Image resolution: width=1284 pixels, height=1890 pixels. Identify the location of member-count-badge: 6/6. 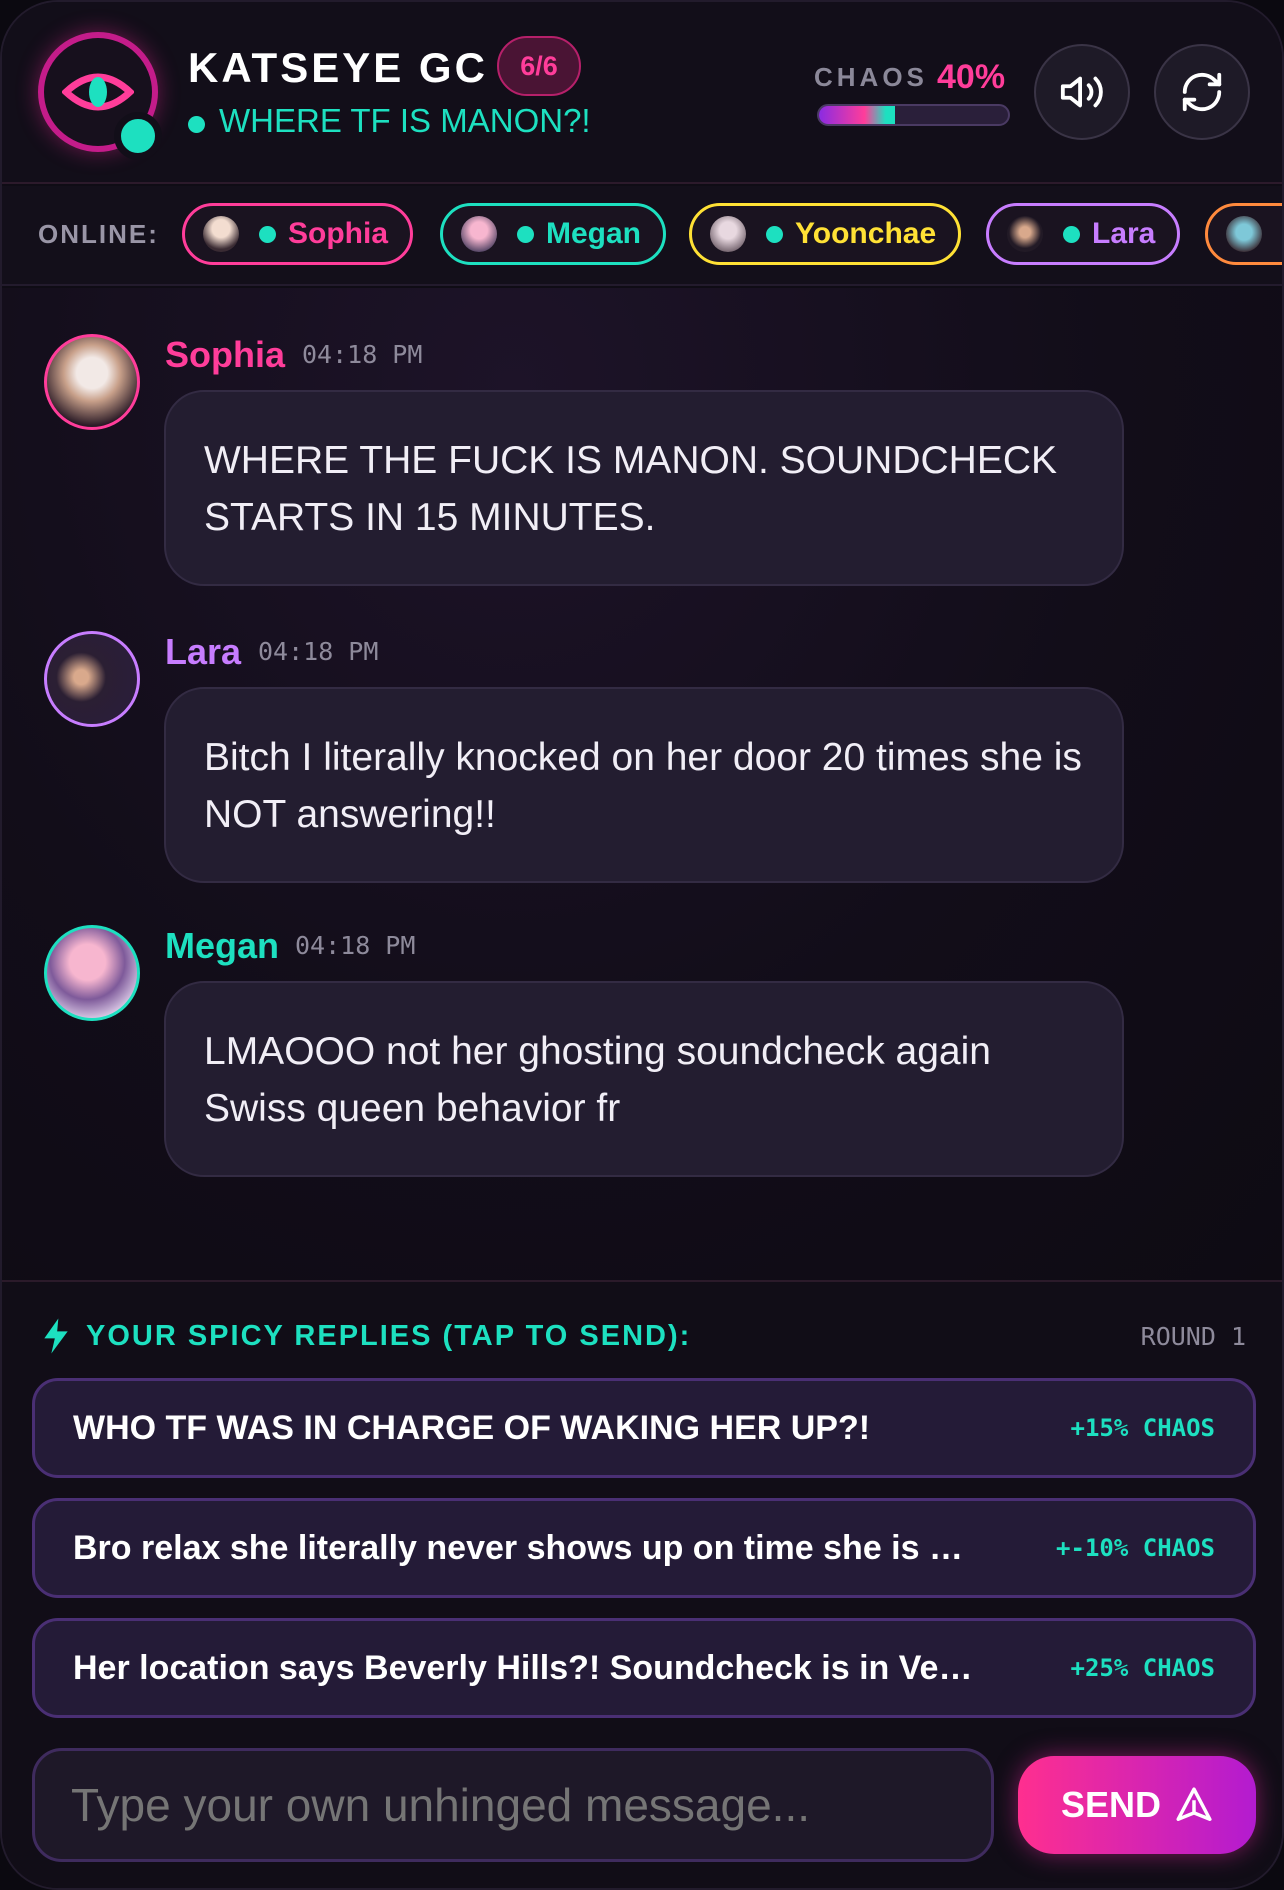
(539, 66).